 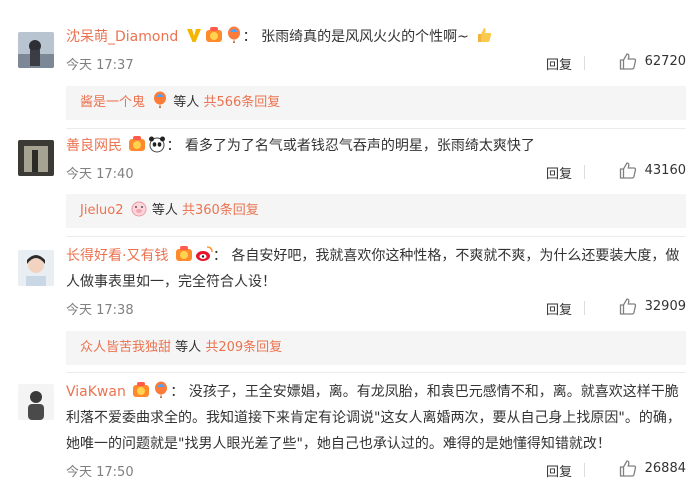 What do you see at coordinates (376, 348) in the screenshot?
I see `sub-replies: 众人皆苦我独甜 等人 共209条回复` at bounding box center [376, 348].